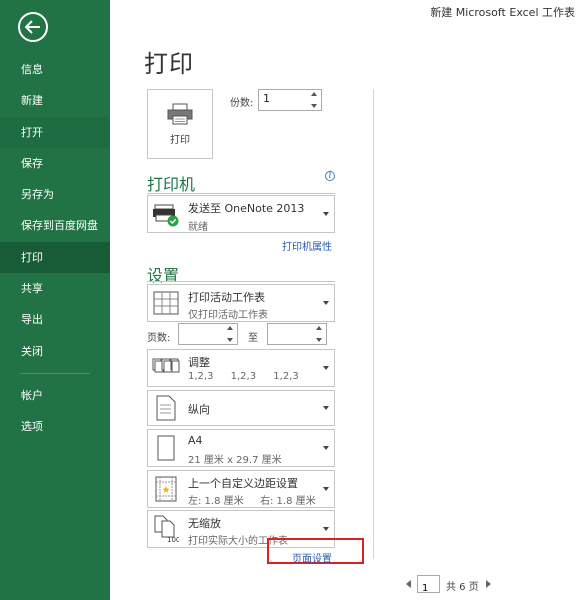 Image resolution: width=581 pixels, height=600 pixels. What do you see at coordinates (428, 587) in the screenshot?
I see `current-page-input` at bounding box center [428, 587].